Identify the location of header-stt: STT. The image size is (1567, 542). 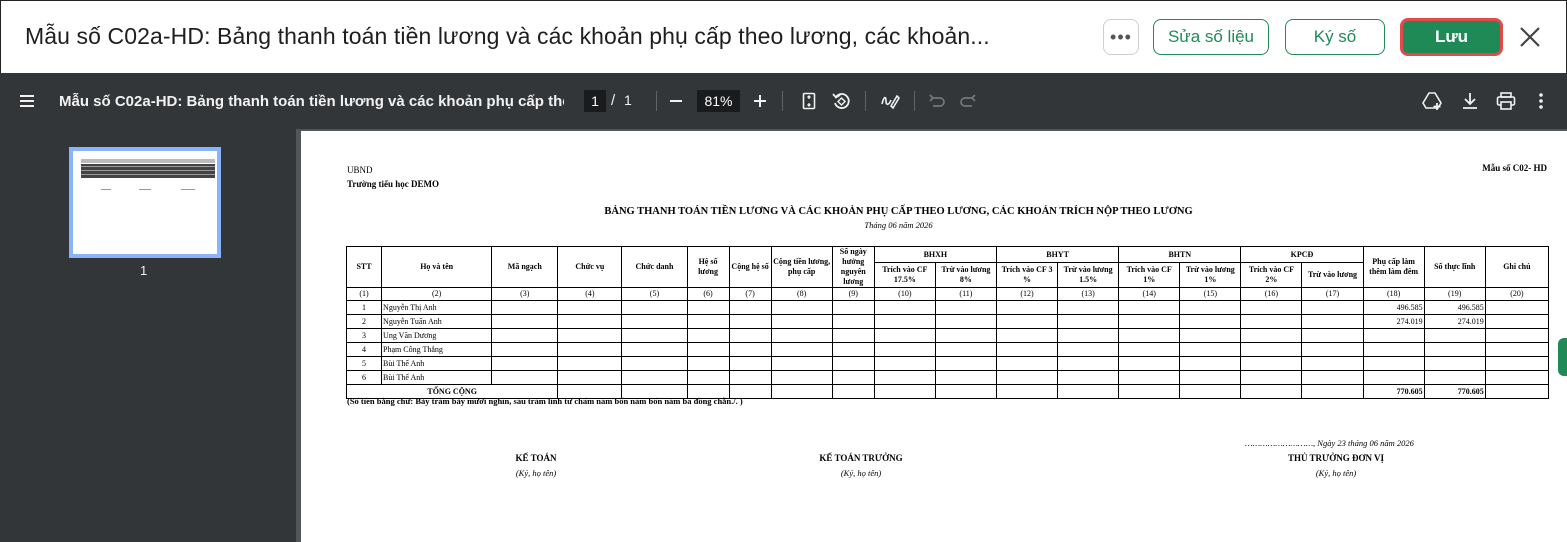
(364, 267).